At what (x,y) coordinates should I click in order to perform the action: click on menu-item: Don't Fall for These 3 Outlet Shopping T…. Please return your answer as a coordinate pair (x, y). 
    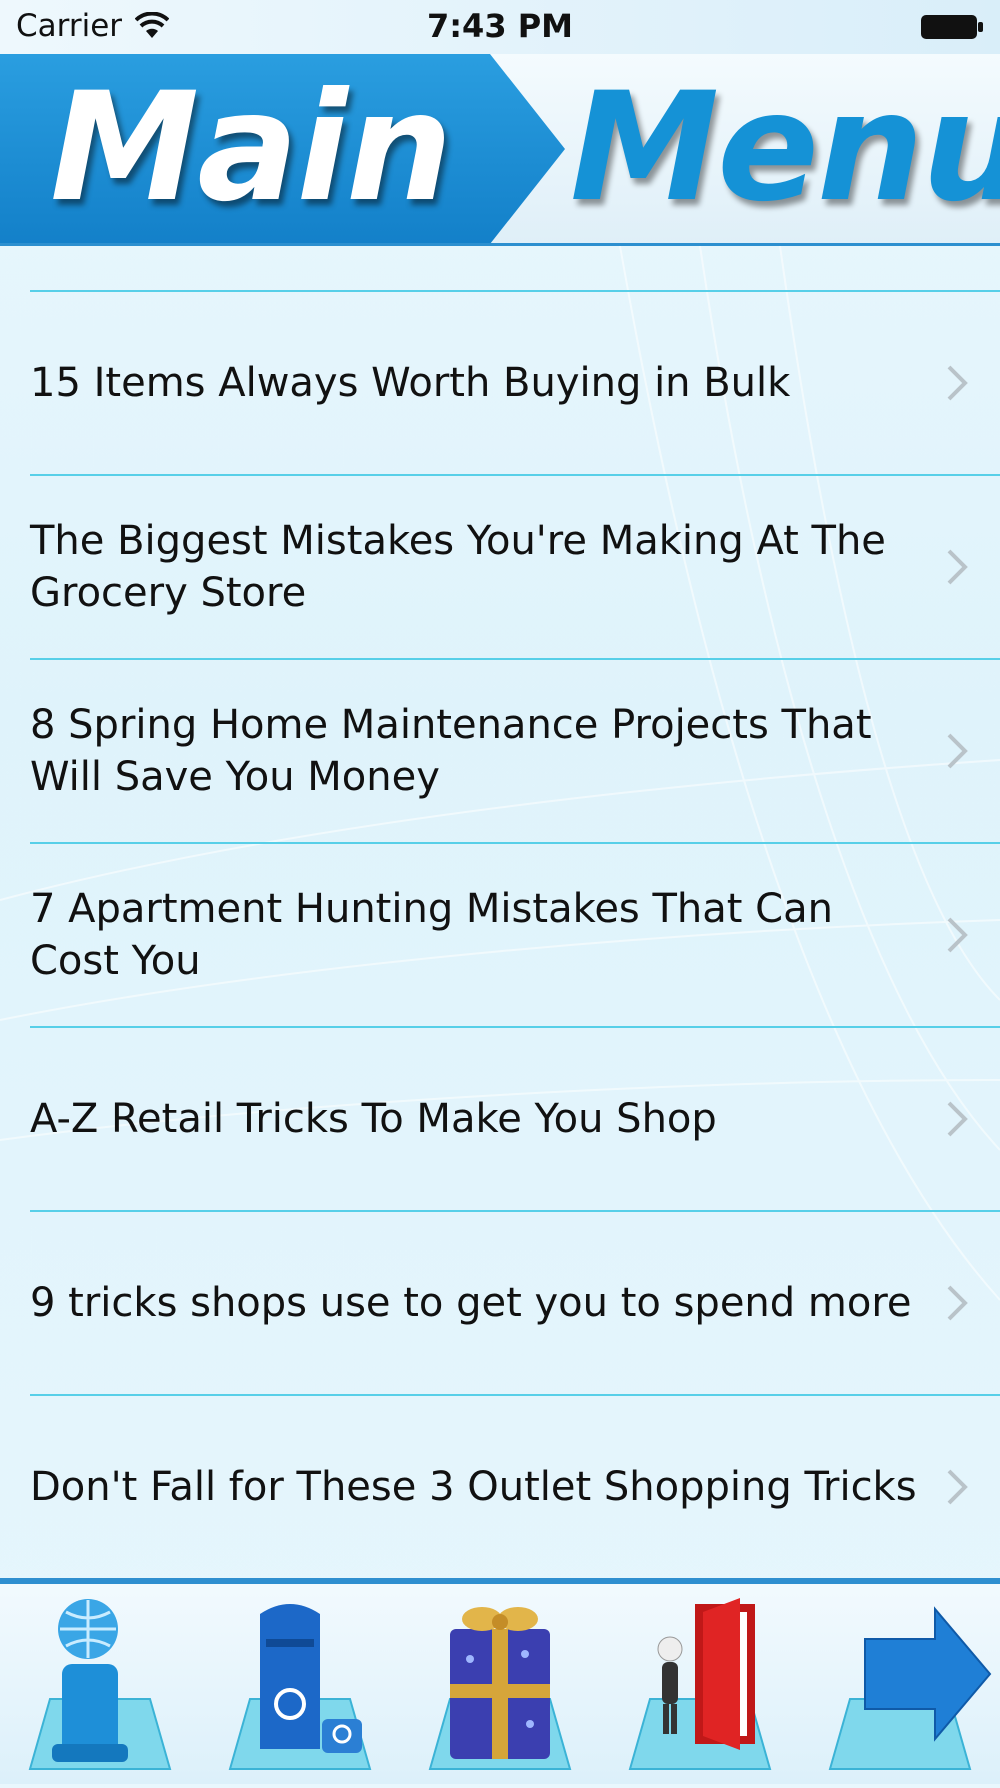
    Looking at the image, I should click on (500, 1487).